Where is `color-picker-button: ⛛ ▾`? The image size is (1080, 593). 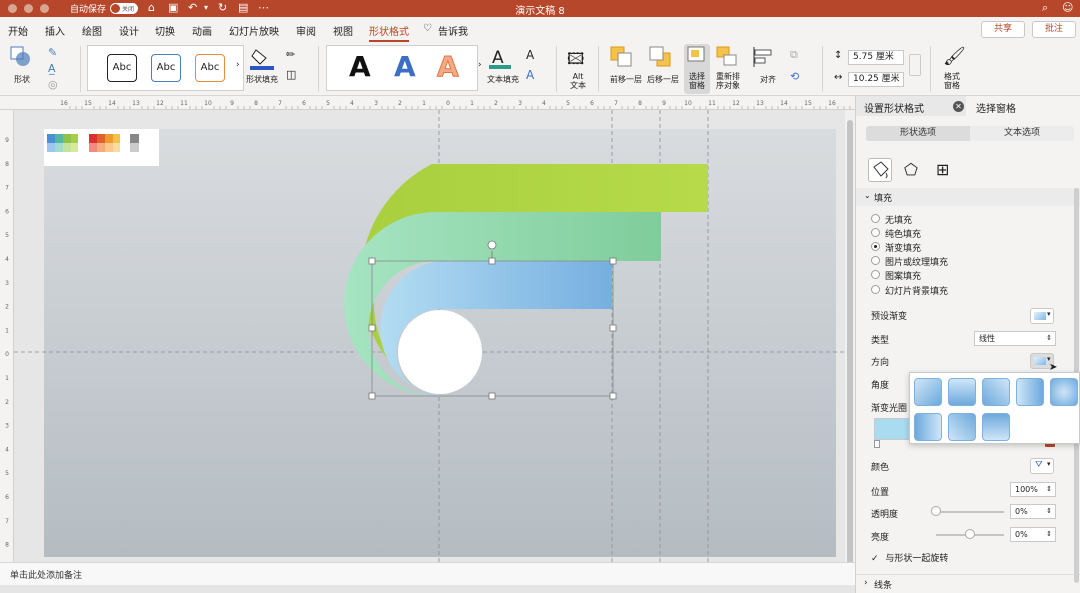 color-picker-button: ⛛ ▾ is located at coordinates (1042, 466).